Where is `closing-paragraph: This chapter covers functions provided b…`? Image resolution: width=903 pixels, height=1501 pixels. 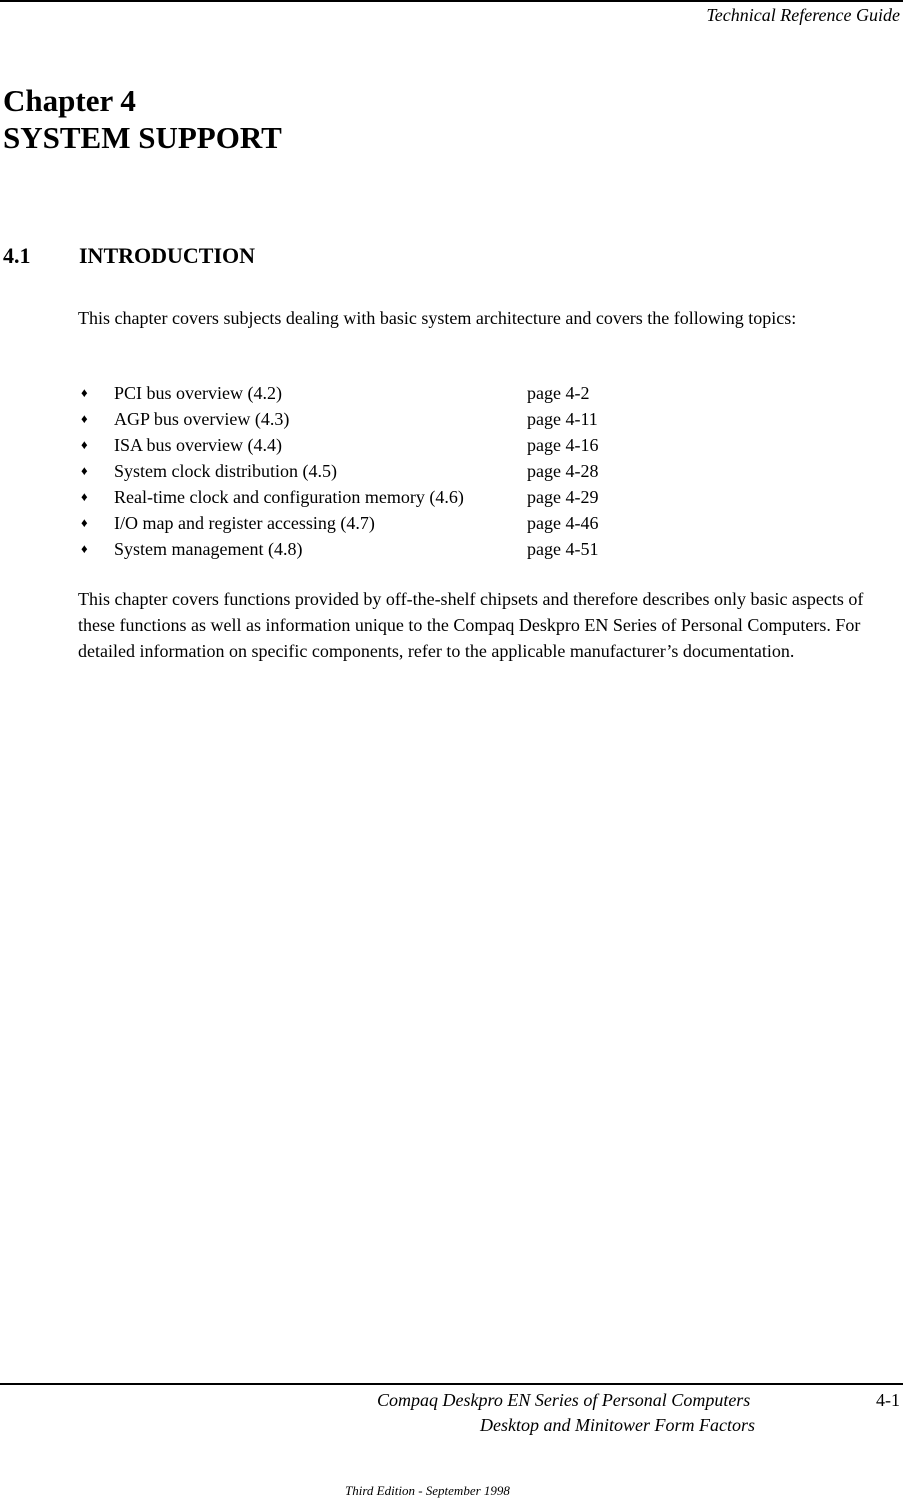 closing-paragraph: This chapter covers functions provided b… is located at coordinates (471, 625).